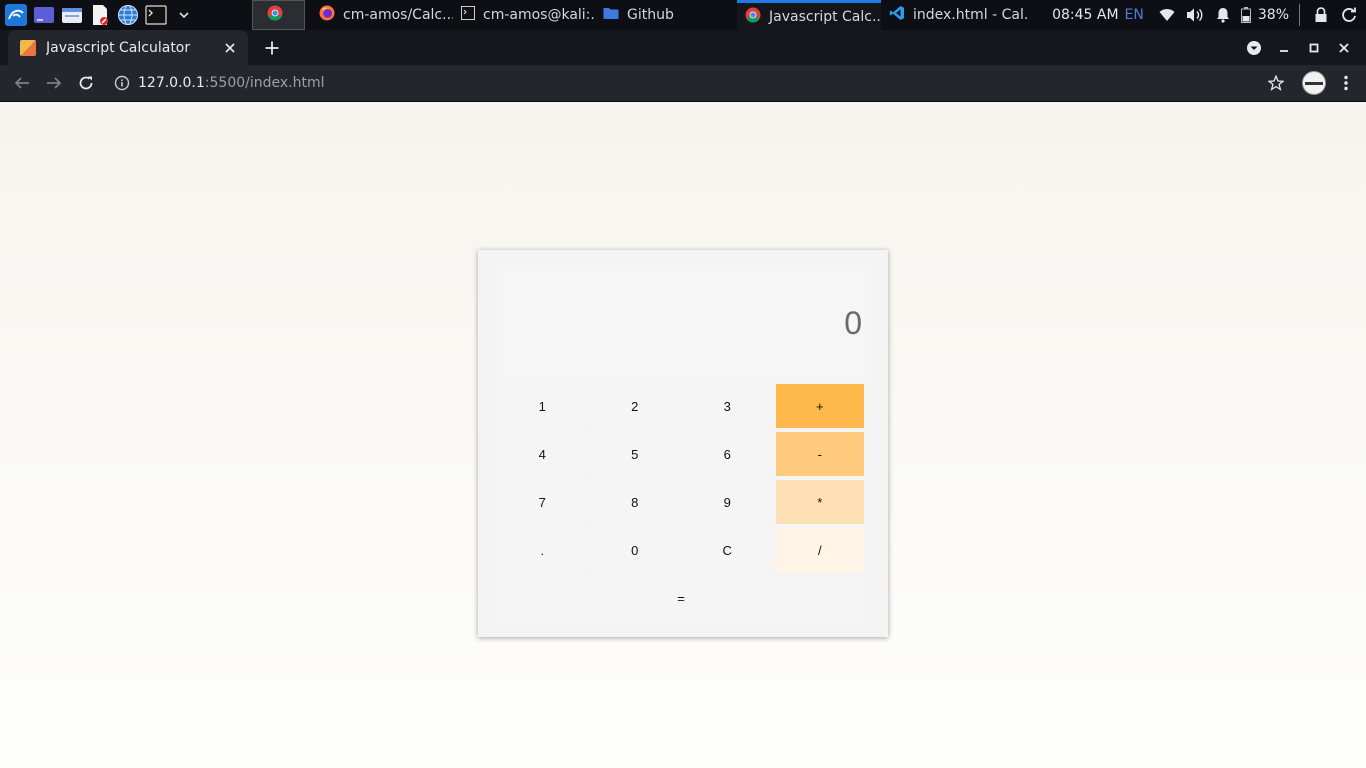 The width and height of the screenshot is (1366, 768). I want to click on arrow-right-icon, so click(54, 83).